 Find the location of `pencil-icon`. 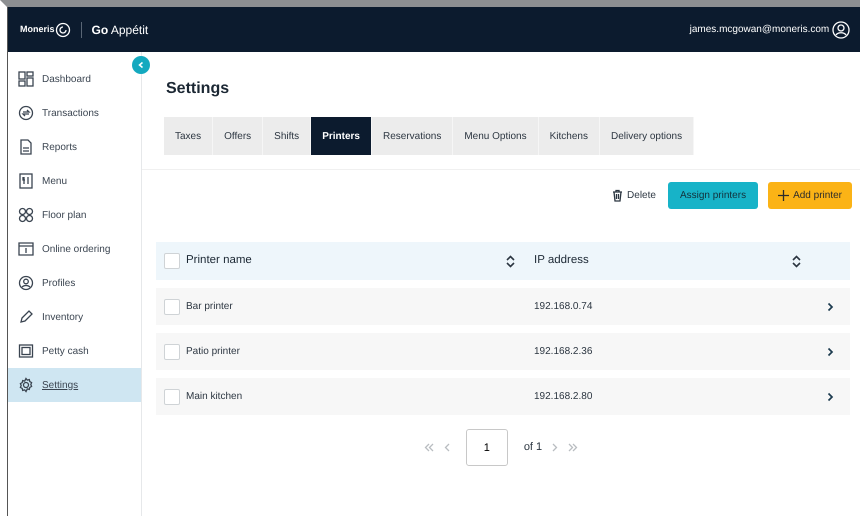

pencil-icon is located at coordinates (26, 317).